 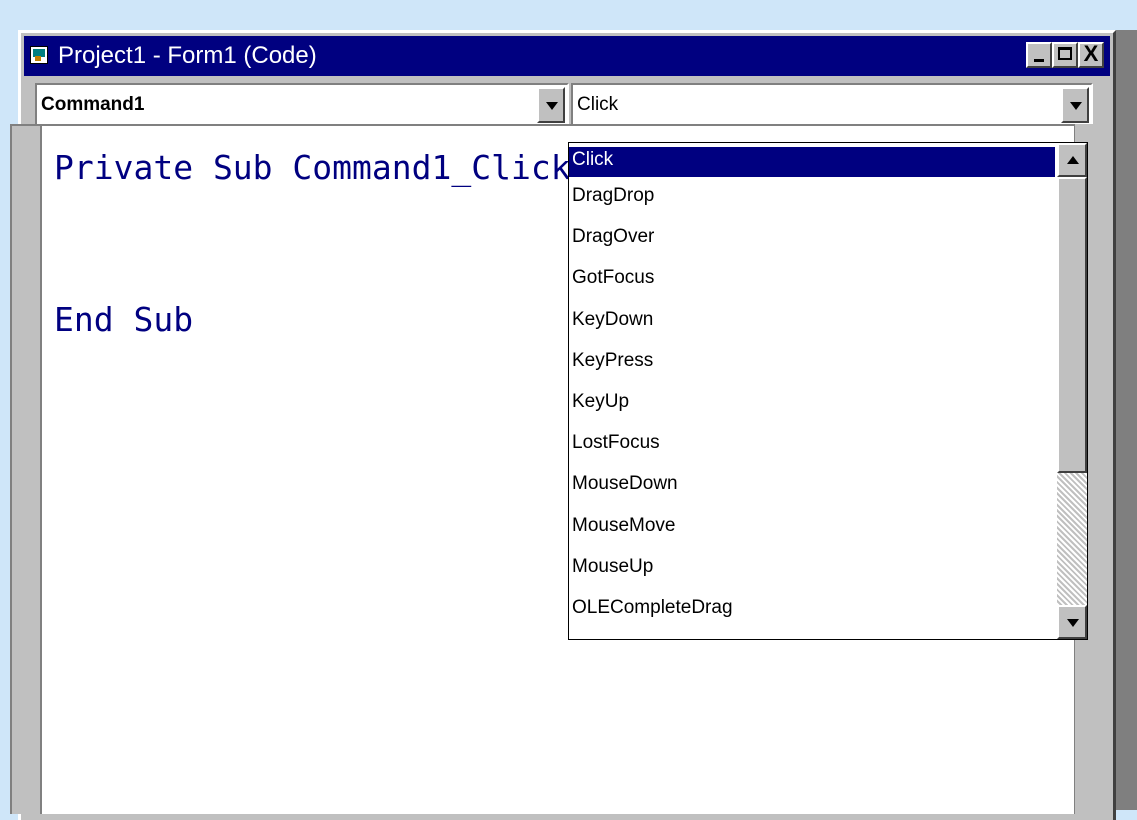 What do you see at coordinates (812, 162) in the screenshot?
I see `list-item-click: Click` at bounding box center [812, 162].